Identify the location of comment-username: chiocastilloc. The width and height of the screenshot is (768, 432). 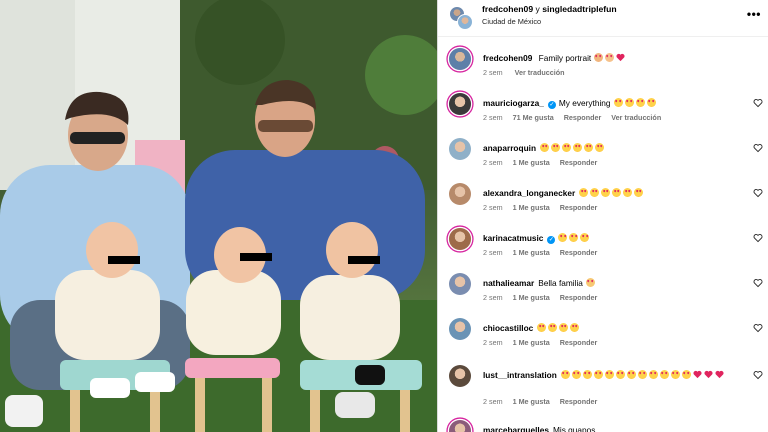
(508, 328).